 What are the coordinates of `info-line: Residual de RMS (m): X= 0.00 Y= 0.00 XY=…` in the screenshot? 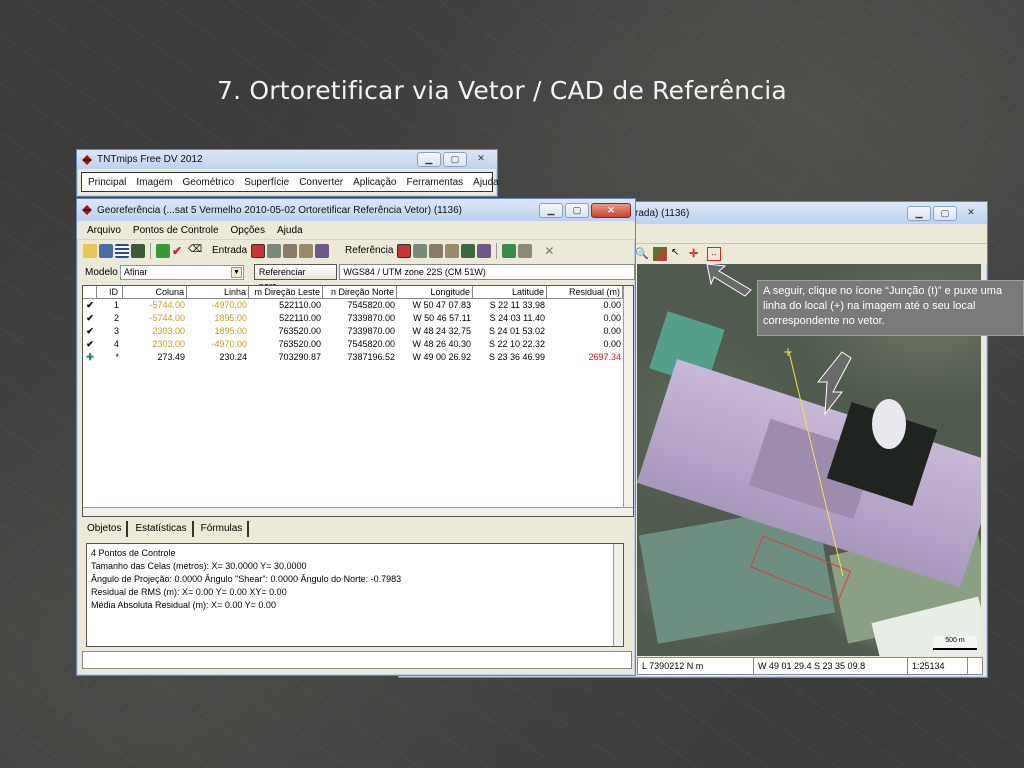 It's located at (189, 592).